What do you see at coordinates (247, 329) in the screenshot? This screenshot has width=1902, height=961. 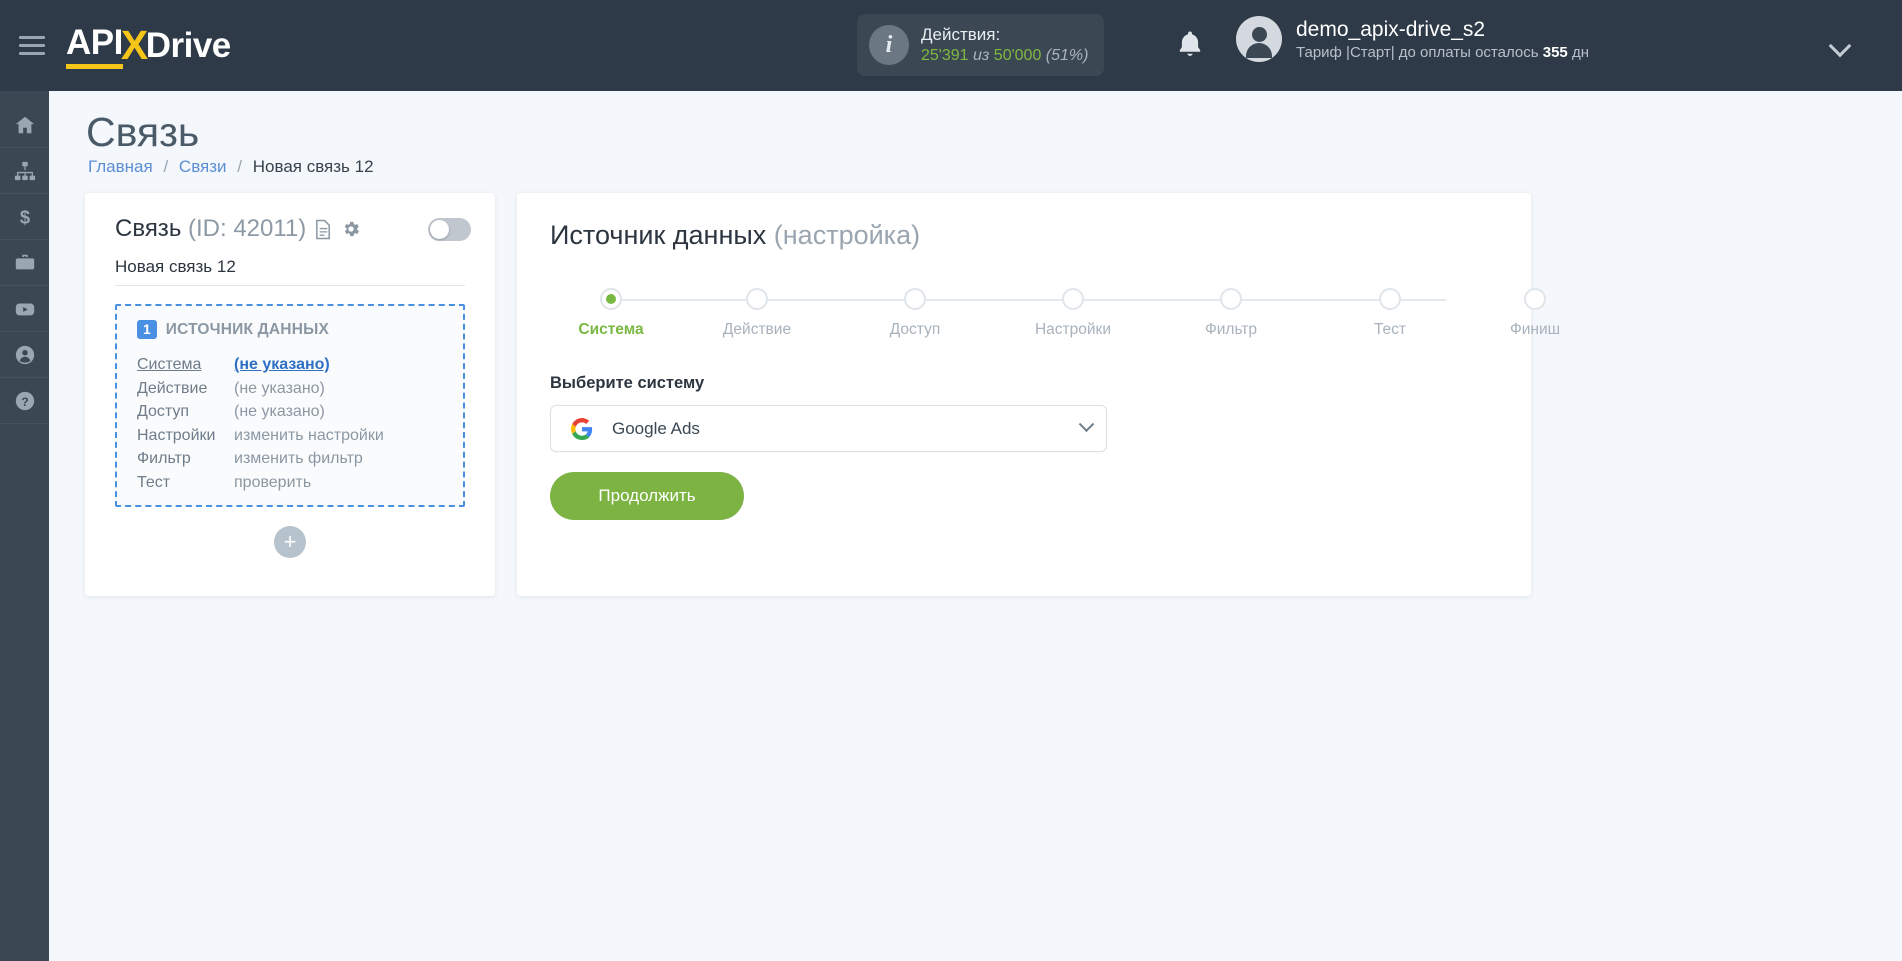 I see `block-title: ИСТОЧНИК ДАННЫХ` at bounding box center [247, 329].